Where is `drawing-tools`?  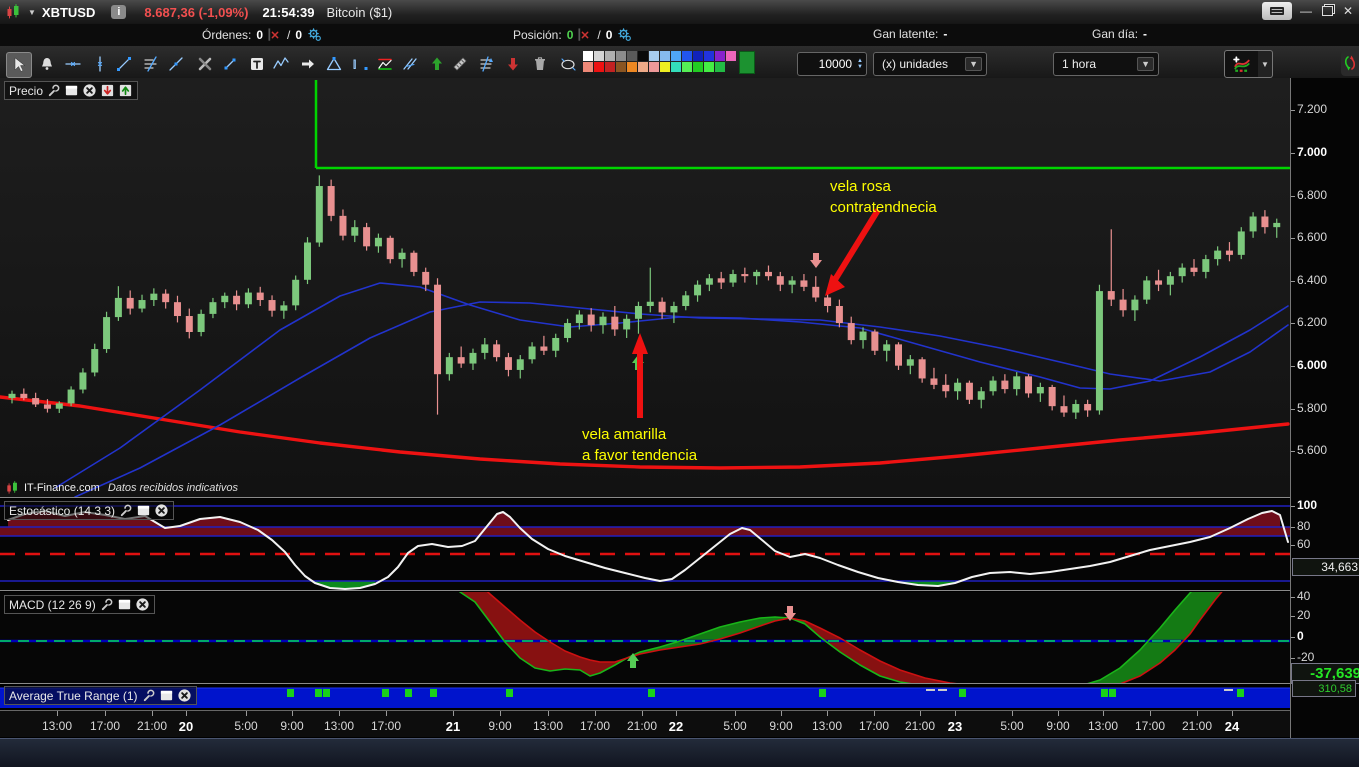
drawing-tools is located at coordinates (205, 64).